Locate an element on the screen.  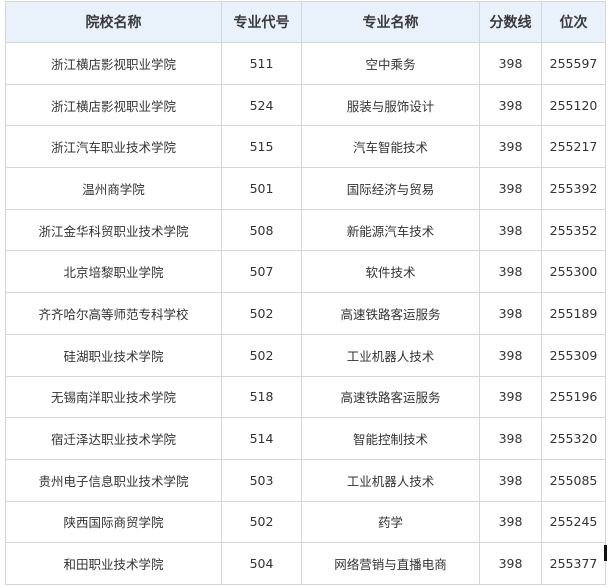
table-row: 浙江横店影视职业学院 524 服装与服饰设计 398 255120 is located at coordinates (305, 105).